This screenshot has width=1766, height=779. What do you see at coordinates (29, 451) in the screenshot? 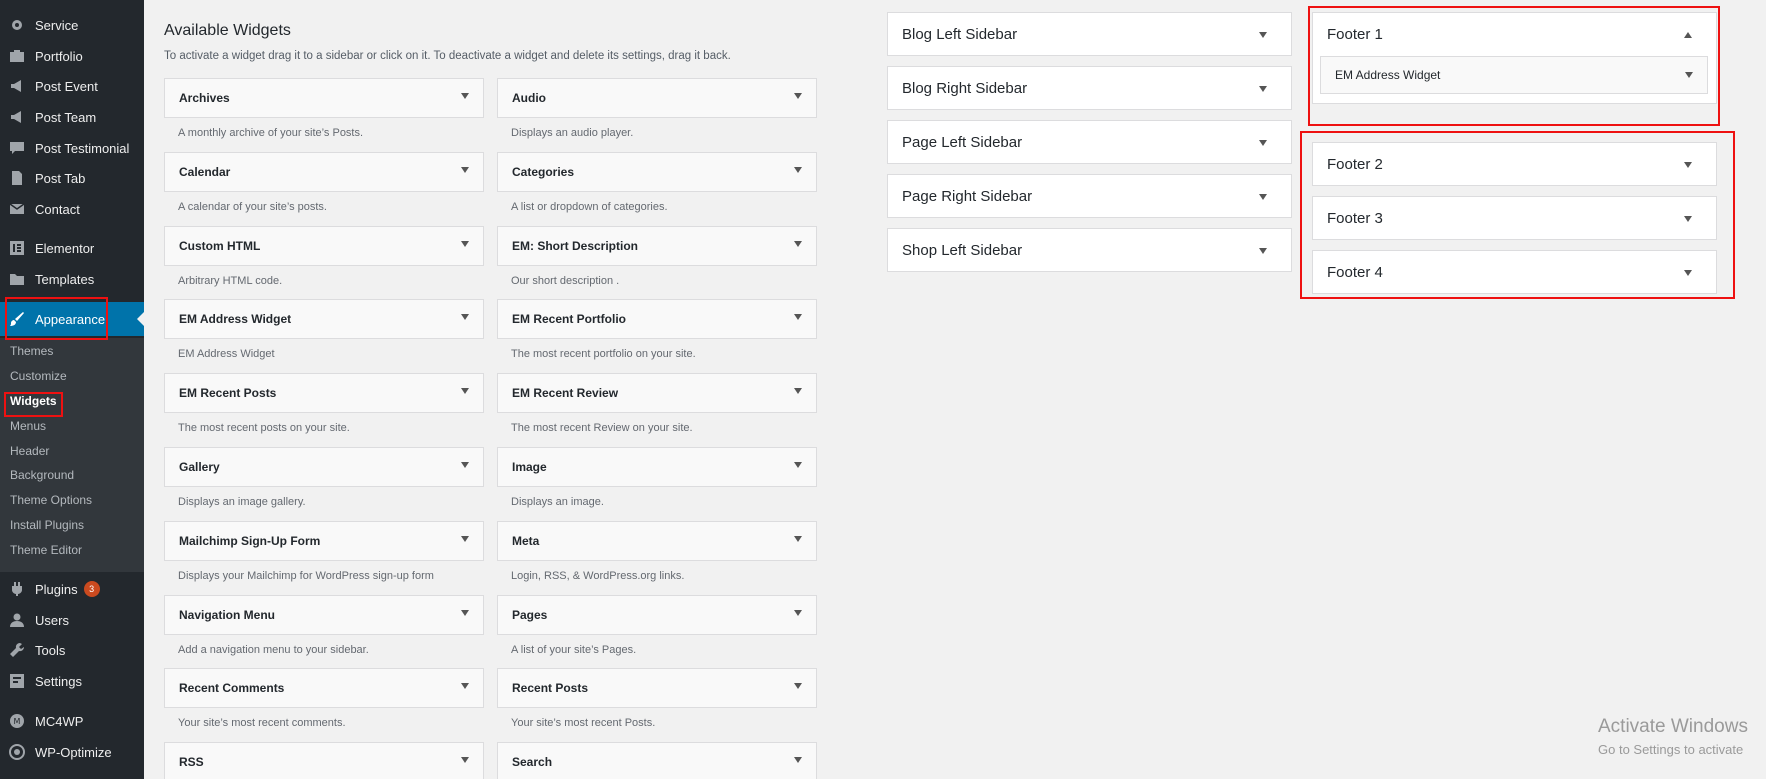
I see `submenu-header: Header` at bounding box center [29, 451].